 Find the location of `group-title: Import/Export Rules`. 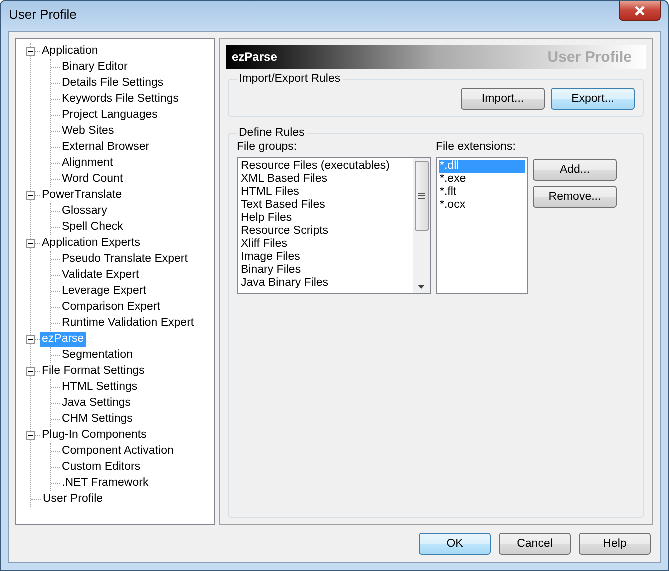

group-title: Import/Export Rules is located at coordinates (290, 79).